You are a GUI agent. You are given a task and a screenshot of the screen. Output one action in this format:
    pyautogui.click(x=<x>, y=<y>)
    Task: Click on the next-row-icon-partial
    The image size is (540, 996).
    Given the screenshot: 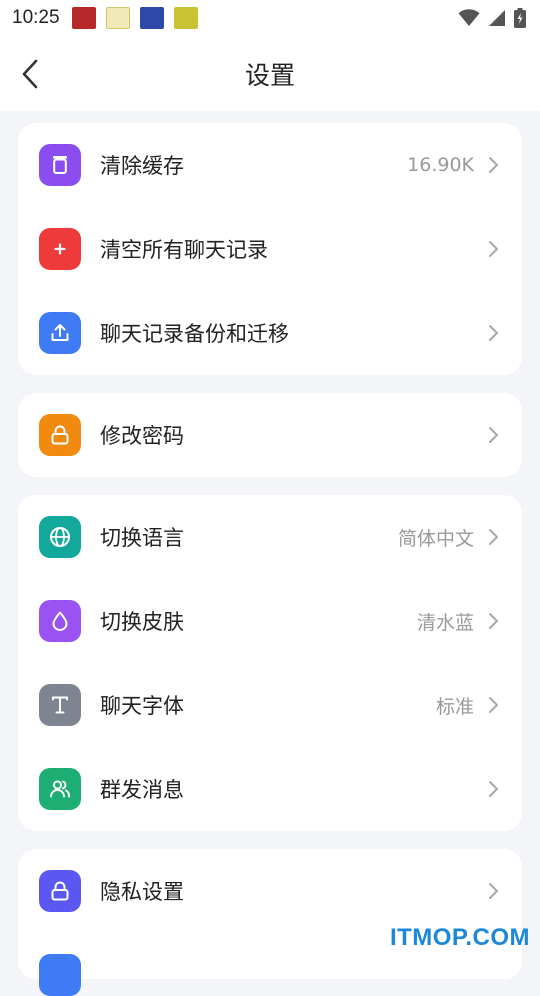 What is the action you would take?
    pyautogui.click(x=60, y=975)
    